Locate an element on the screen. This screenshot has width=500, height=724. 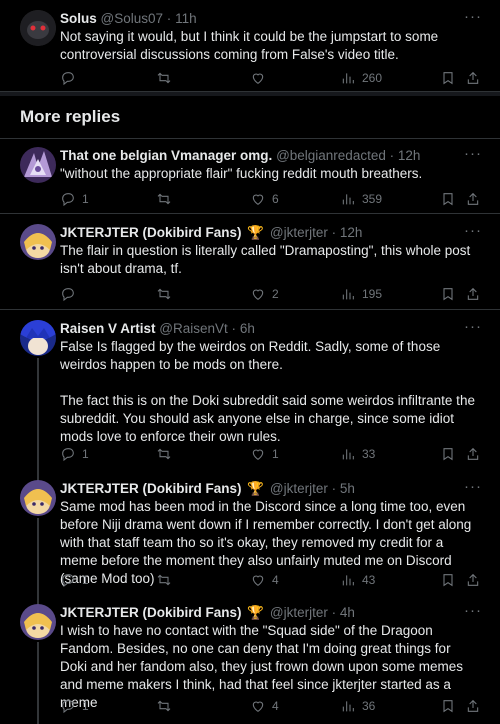
action-bar: 1 1 33 is located at coordinates (270, 455).